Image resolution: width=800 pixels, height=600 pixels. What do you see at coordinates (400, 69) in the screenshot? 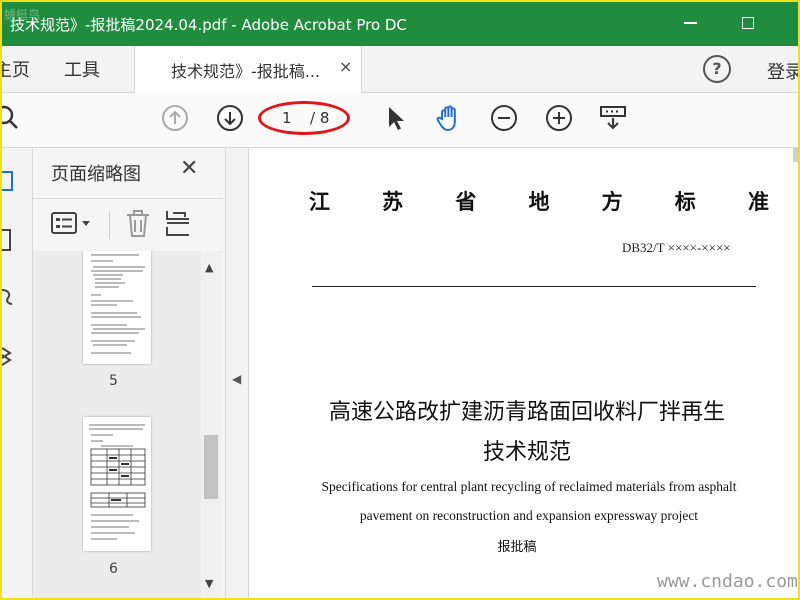
I see `menu-tab-bar: 主页 工具 技术规范》-报批稿... × ? 登录` at bounding box center [400, 69].